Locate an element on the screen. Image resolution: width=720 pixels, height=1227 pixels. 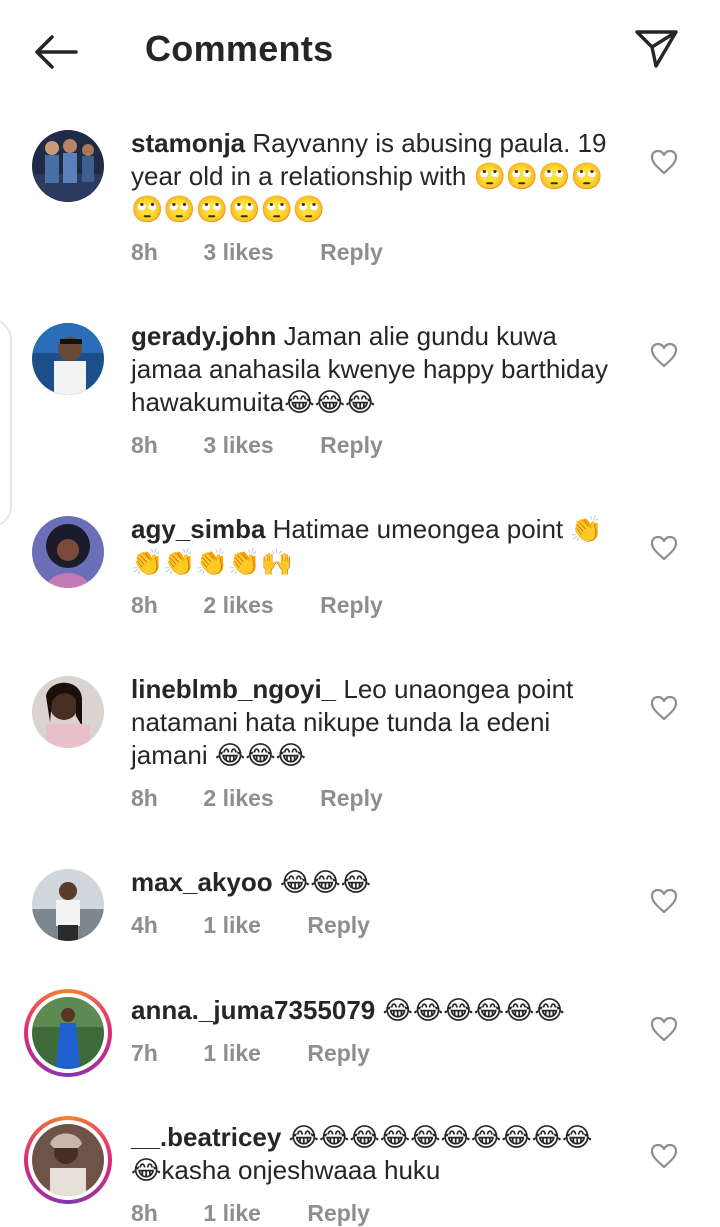
comment-username: __.beatricey is located at coordinates (206, 1137).